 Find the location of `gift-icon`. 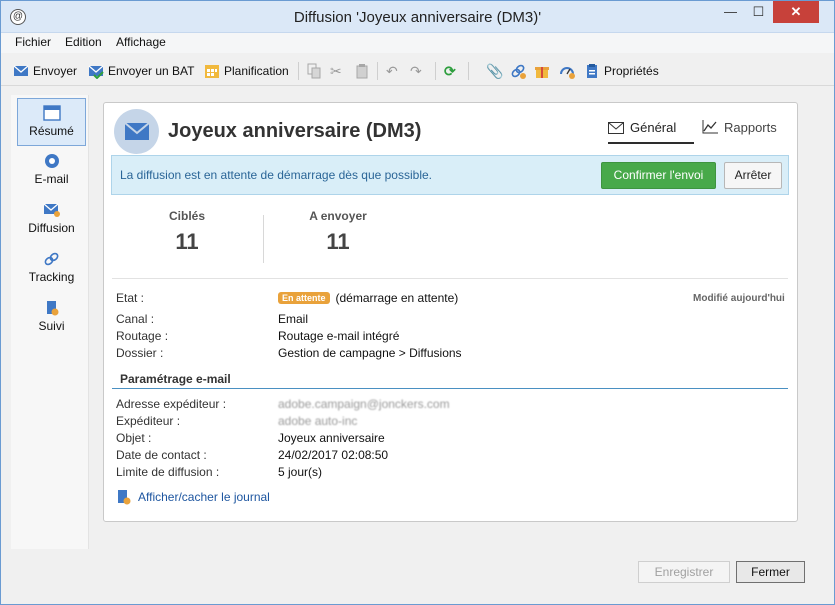

gift-icon is located at coordinates (542, 71).